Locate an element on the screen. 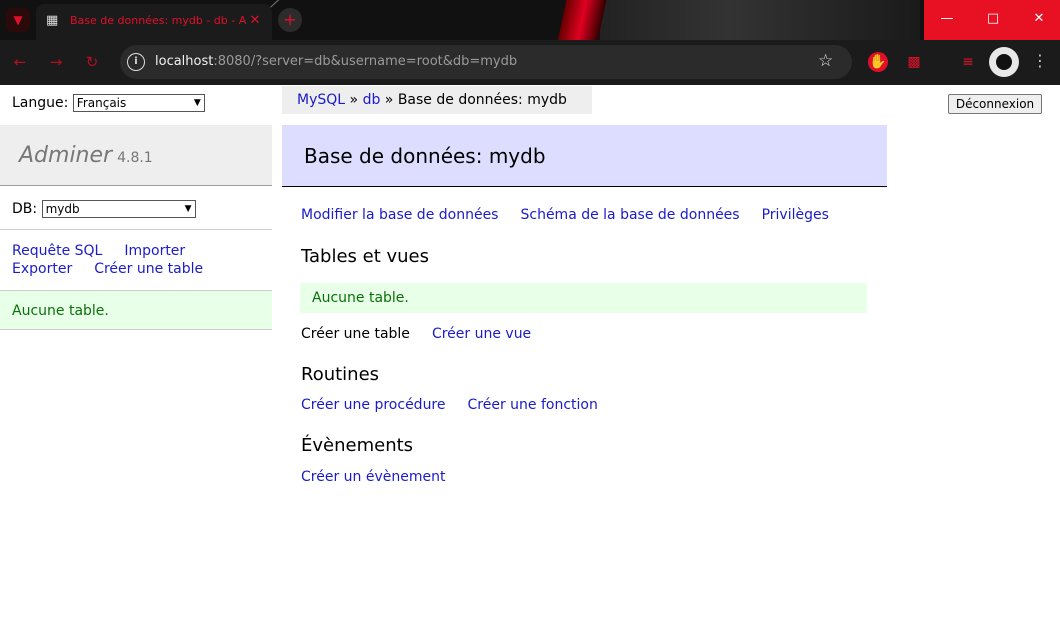 The width and height of the screenshot is (1060, 644). create-function-link: Créer une fonction is located at coordinates (533, 405).